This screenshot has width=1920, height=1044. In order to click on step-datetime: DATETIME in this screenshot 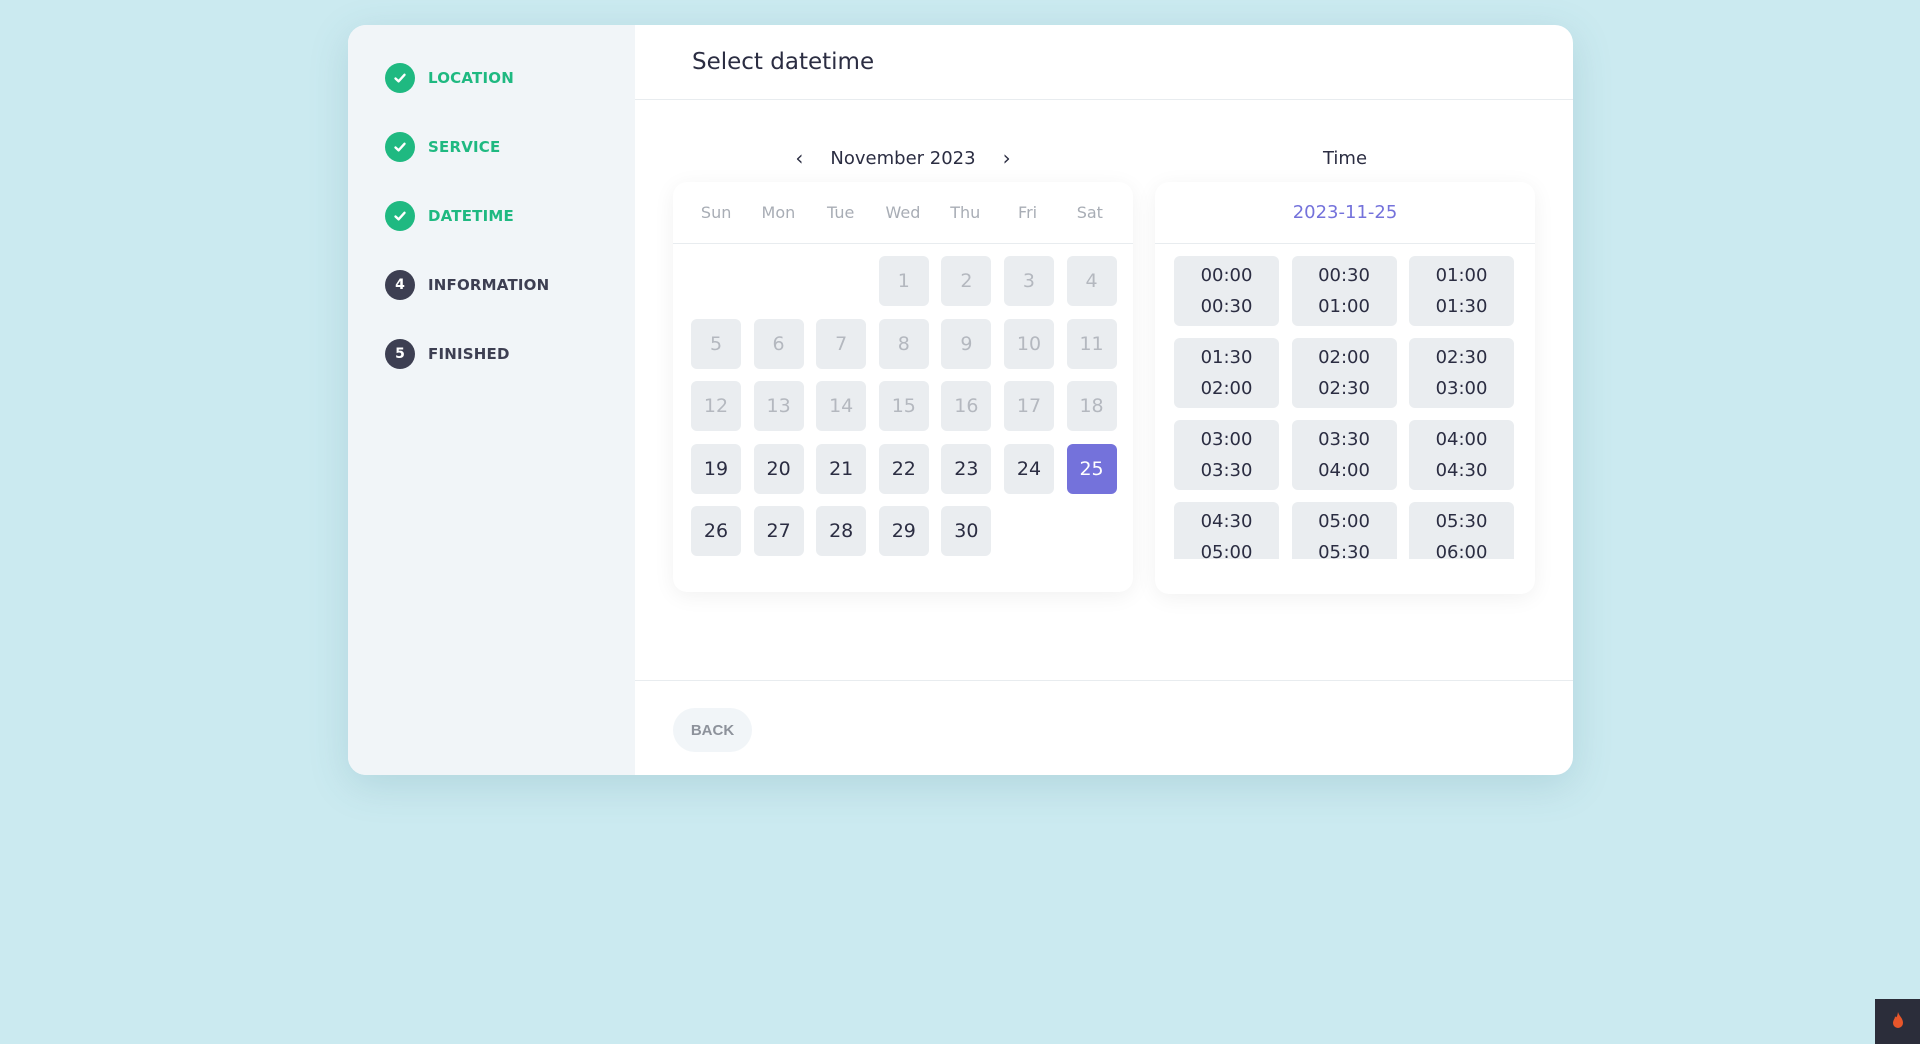, I will do `click(510, 216)`.